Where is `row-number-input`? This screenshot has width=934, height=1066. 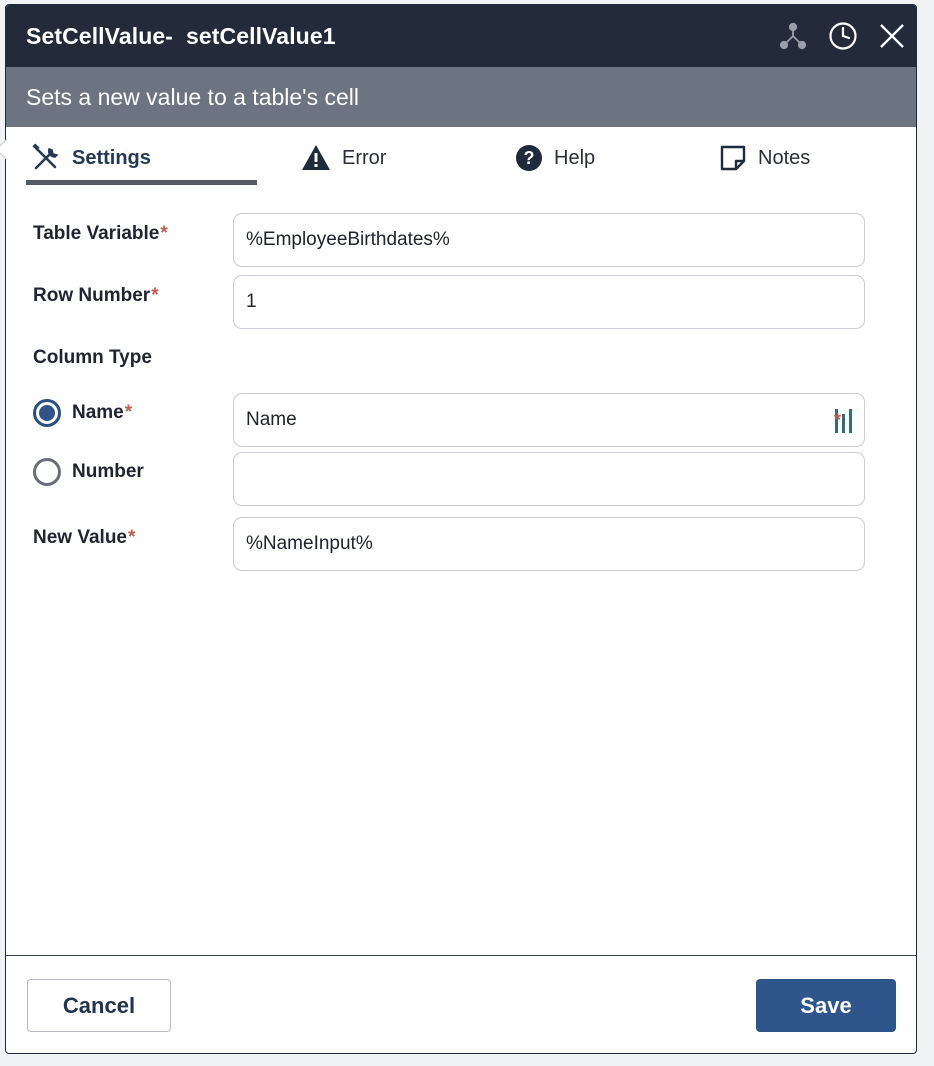 row-number-input is located at coordinates (549, 302).